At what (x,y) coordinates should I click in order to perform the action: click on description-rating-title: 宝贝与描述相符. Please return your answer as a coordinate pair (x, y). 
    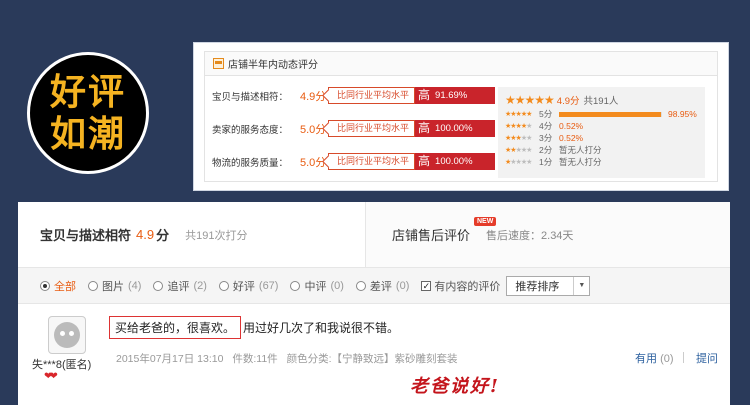
    Looking at the image, I should click on (86, 235).